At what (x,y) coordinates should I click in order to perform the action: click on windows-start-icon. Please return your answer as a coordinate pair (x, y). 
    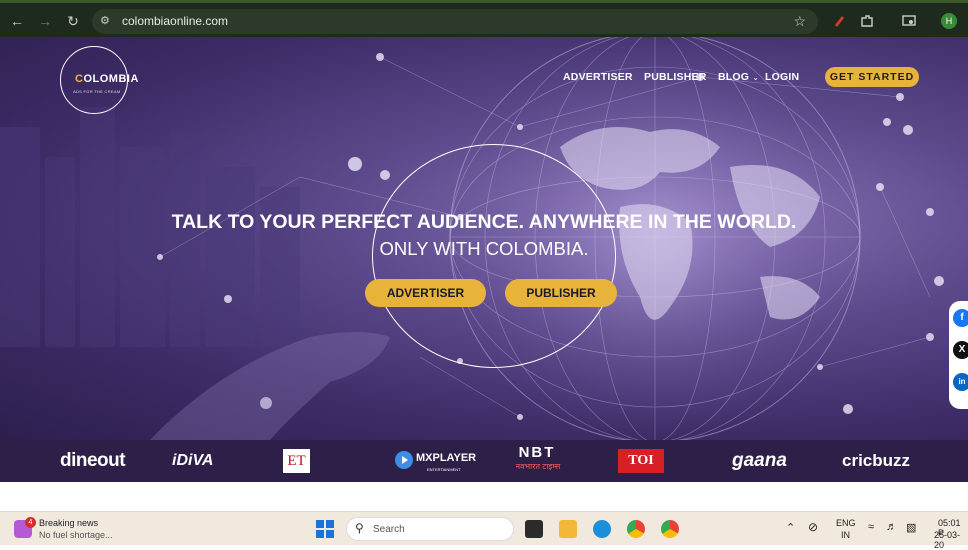
    Looking at the image, I should click on (325, 529).